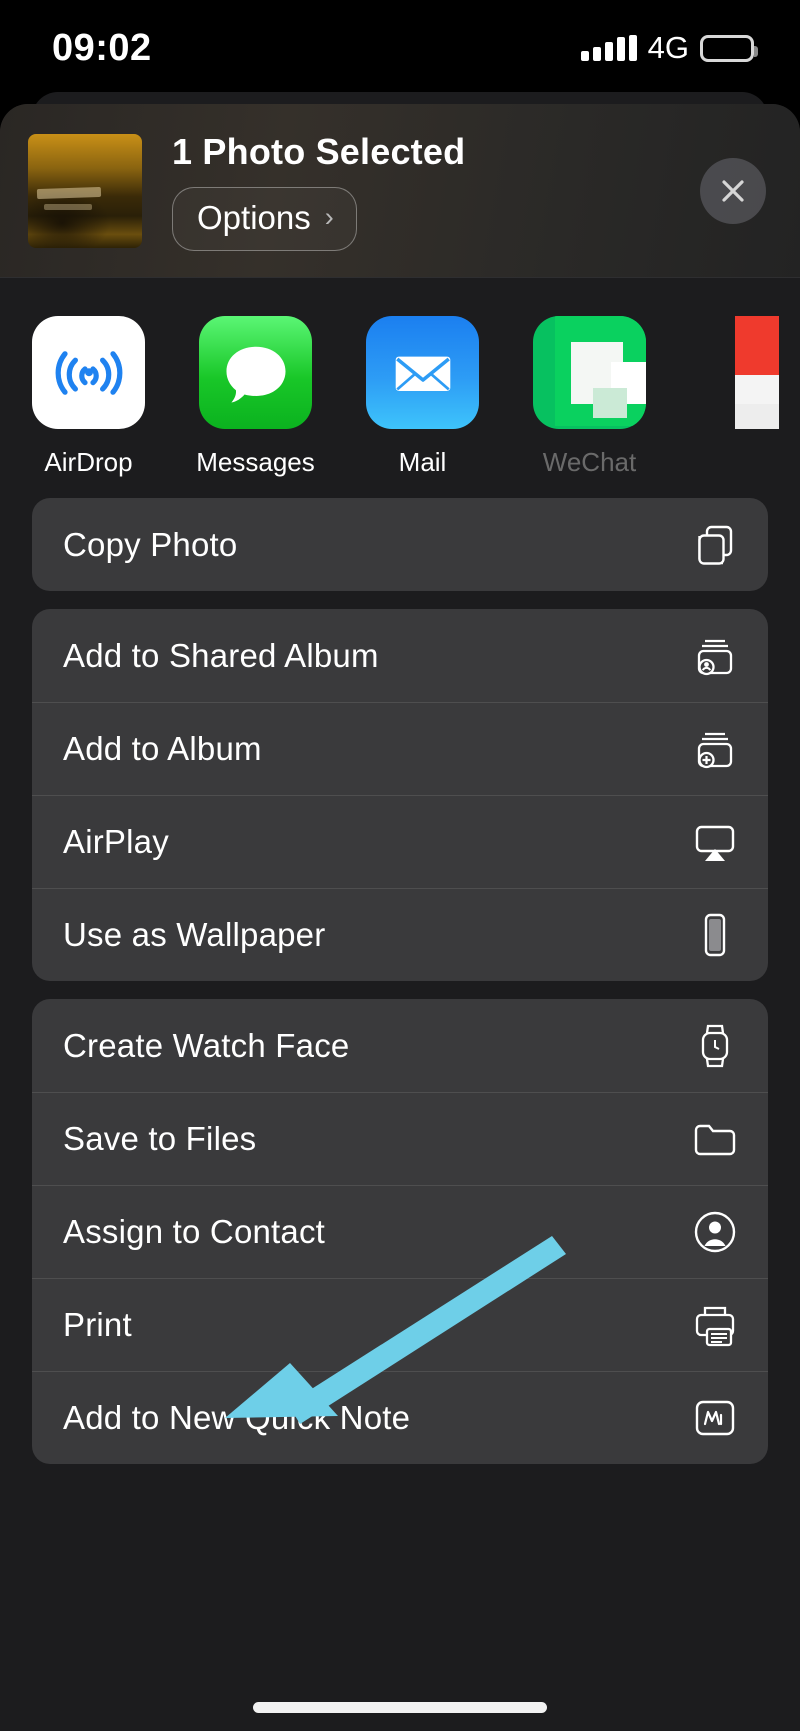 The height and width of the screenshot is (1731, 800). I want to click on watch-icon, so click(715, 1046).